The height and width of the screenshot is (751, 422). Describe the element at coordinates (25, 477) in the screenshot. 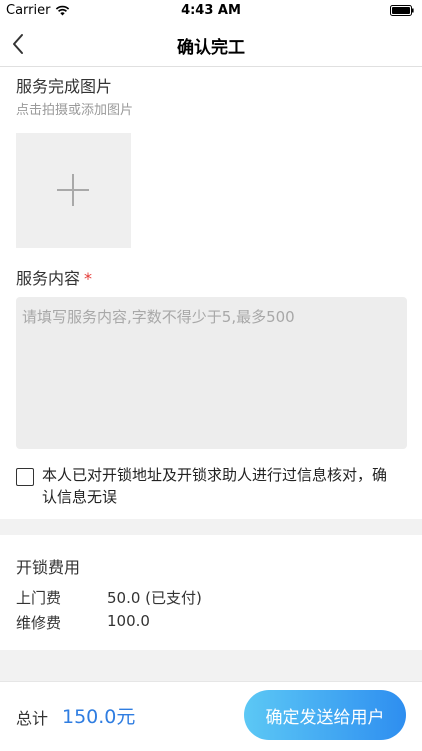

I see `agreement-checkbox` at that location.